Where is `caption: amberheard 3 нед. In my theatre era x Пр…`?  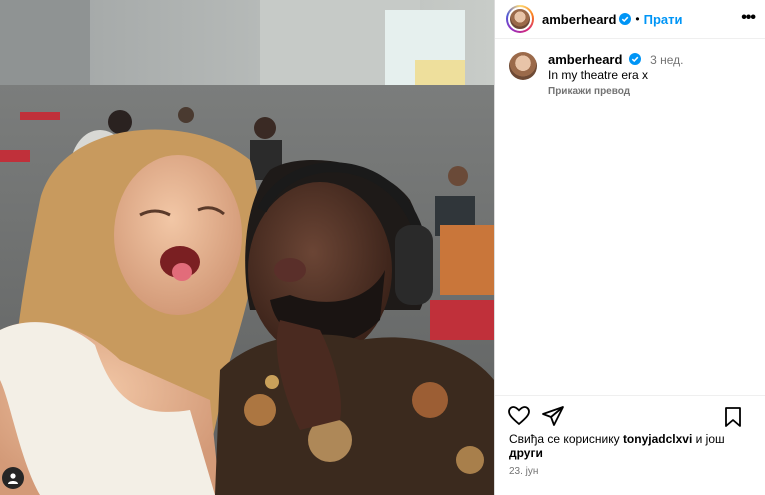 caption: amberheard 3 нед. In my theatre era x Пр… is located at coordinates (630, 69).